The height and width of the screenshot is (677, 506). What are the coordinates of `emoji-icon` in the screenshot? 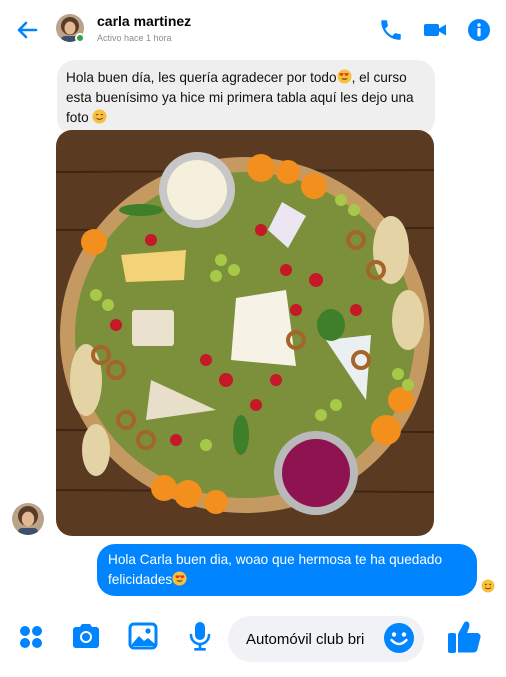 It's located at (399, 638).